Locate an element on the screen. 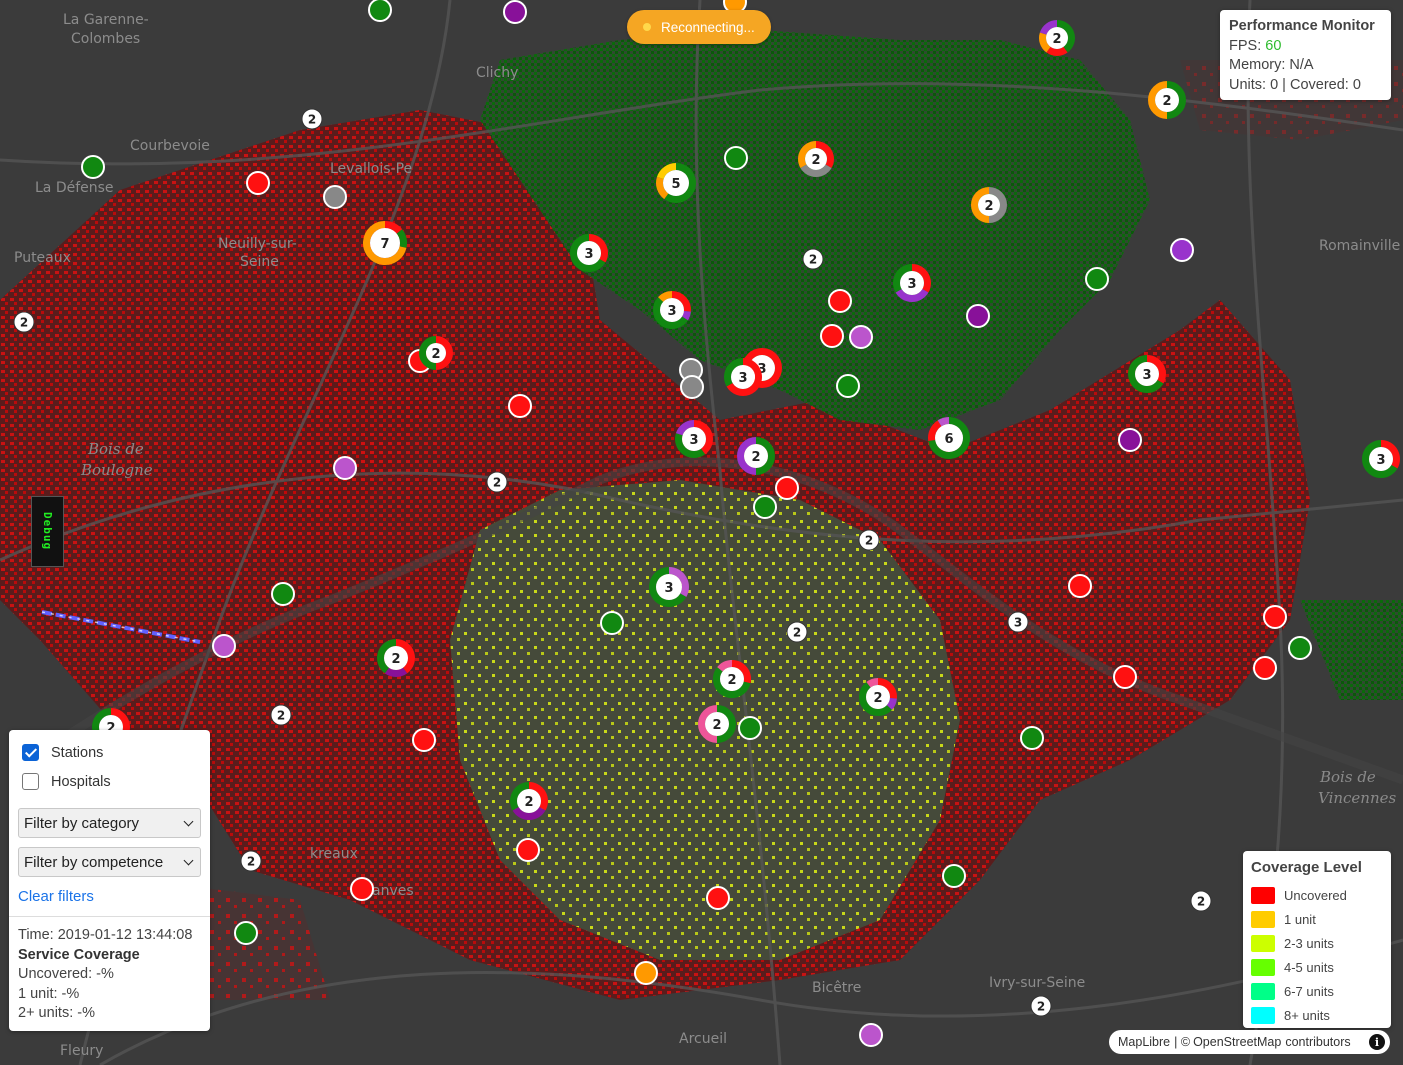 This screenshot has height=1065, width=1403. legend-row: Uncovered is located at coordinates (1317, 895).